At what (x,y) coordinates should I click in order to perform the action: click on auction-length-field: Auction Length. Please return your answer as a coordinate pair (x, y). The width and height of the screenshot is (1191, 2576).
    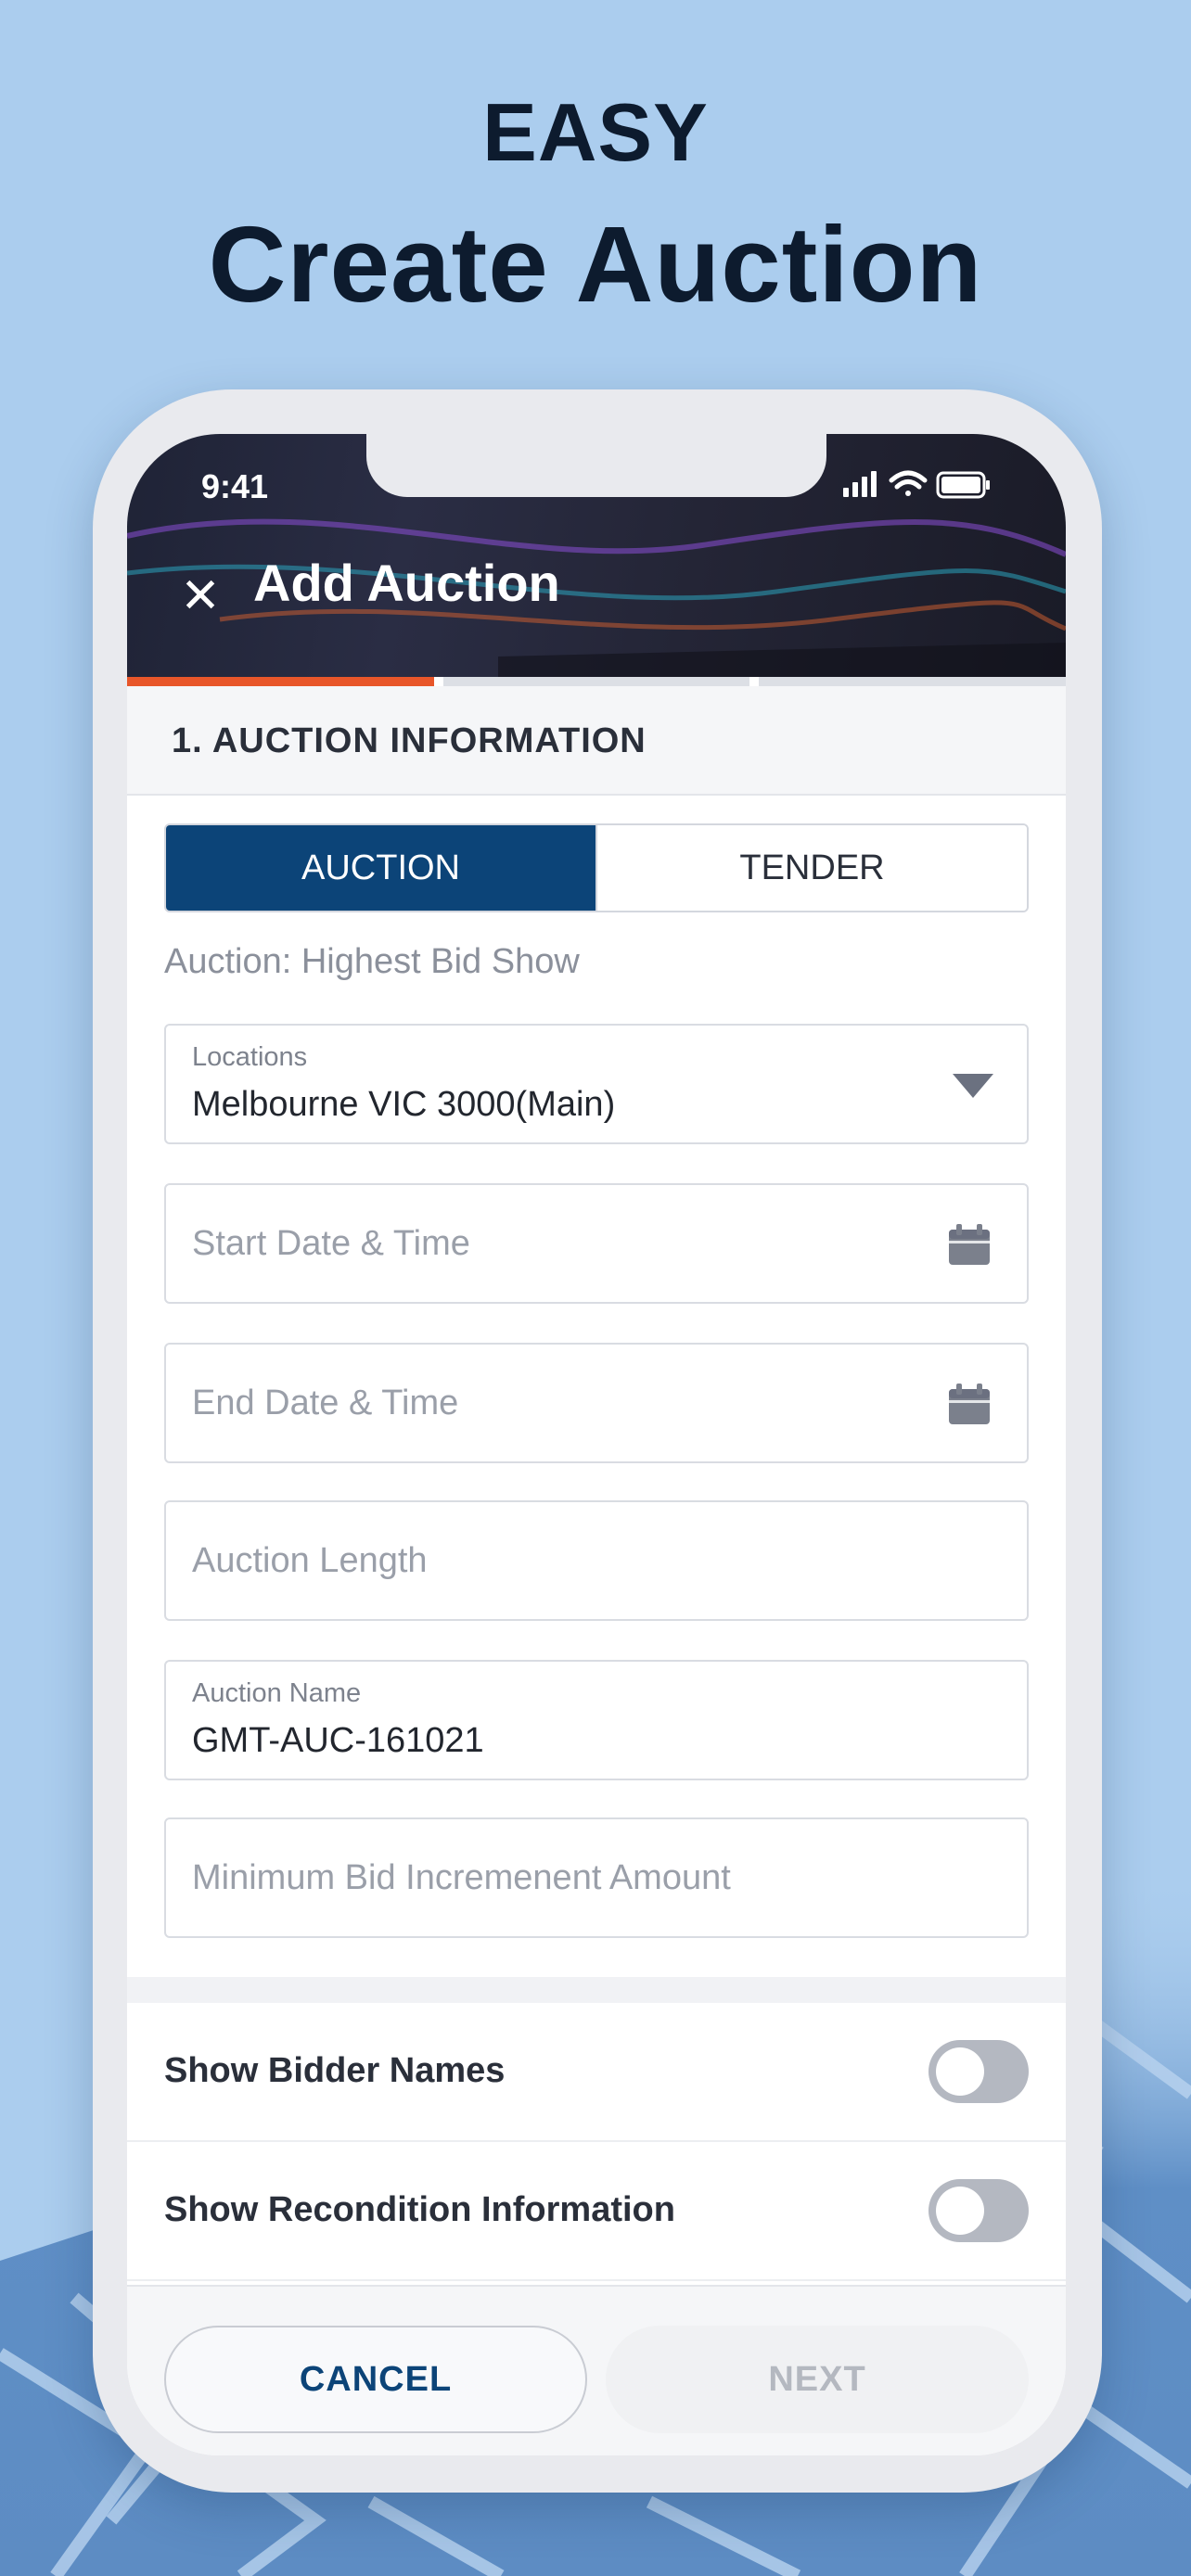
    Looking at the image, I should click on (597, 1560).